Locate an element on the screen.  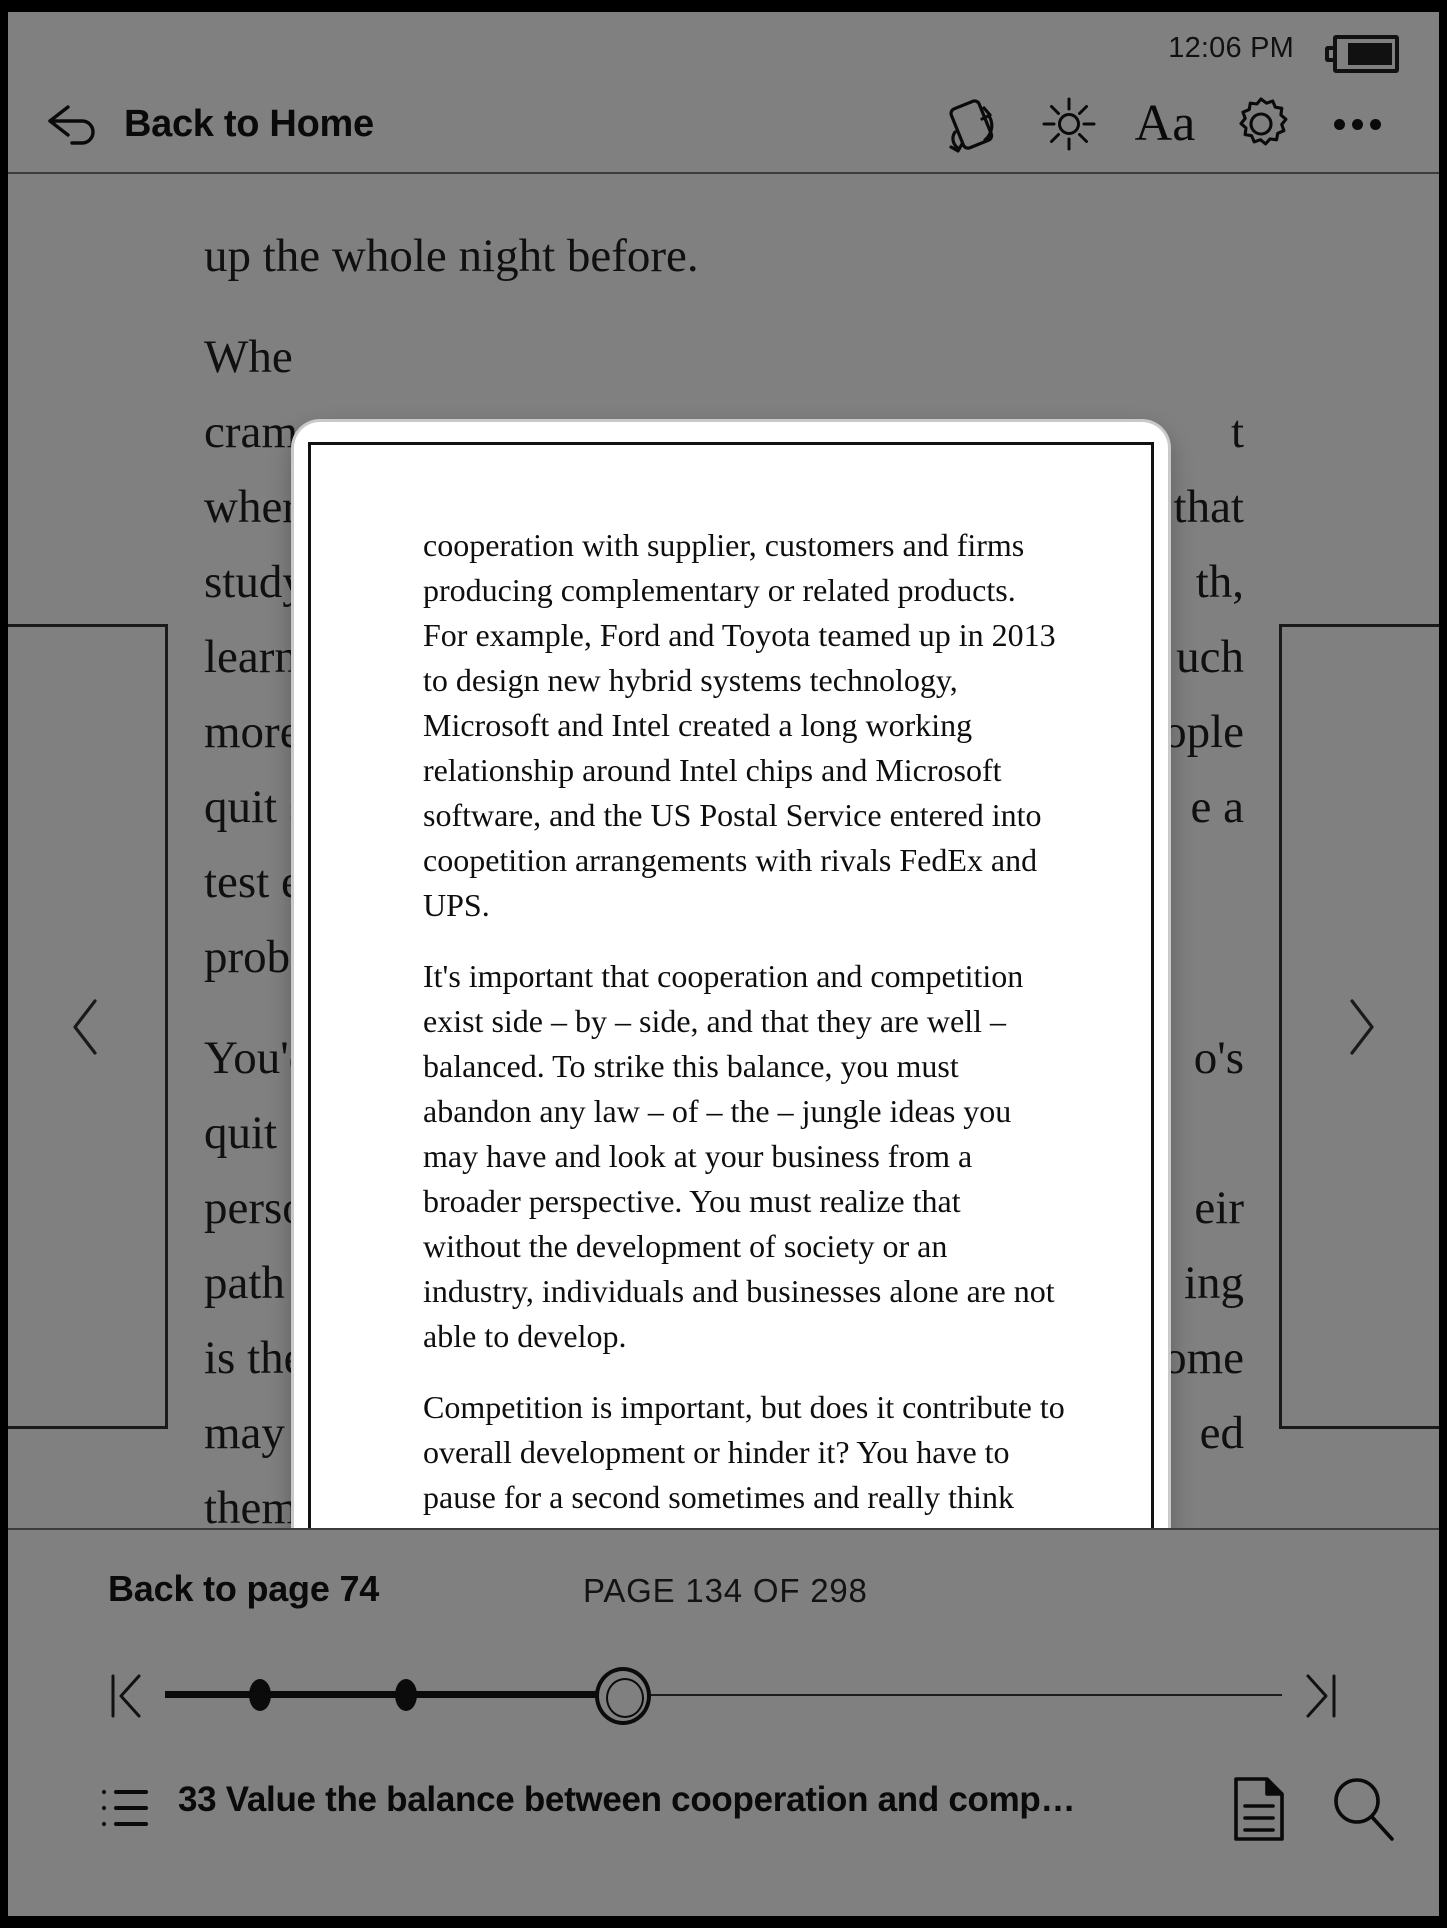
back-to-home-button: Back to Home is located at coordinates (210, 124).